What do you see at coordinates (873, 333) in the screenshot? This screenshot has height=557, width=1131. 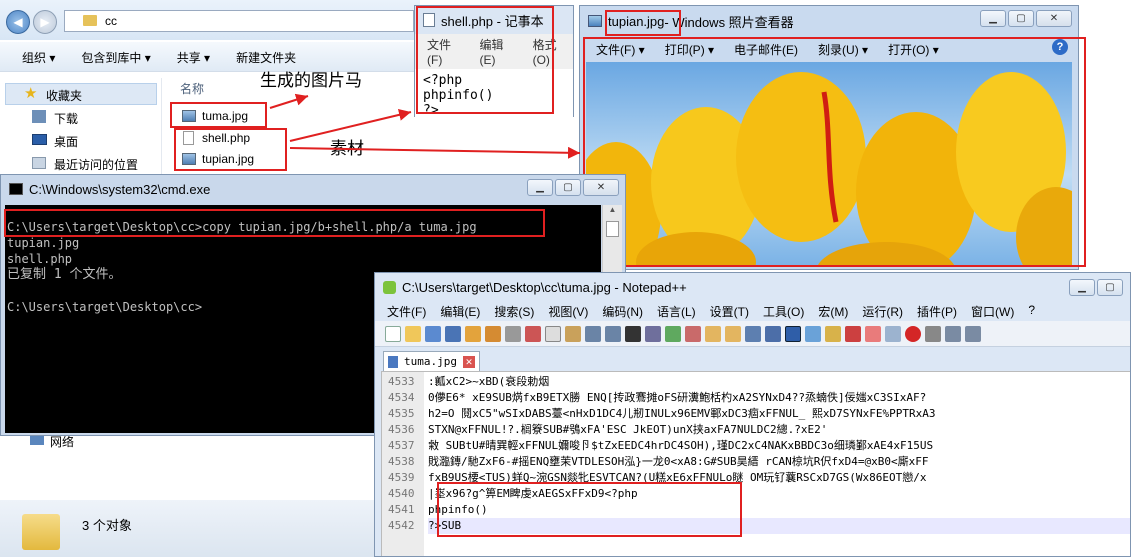 I see `folder-workspace-icon` at bounding box center [873, 333].